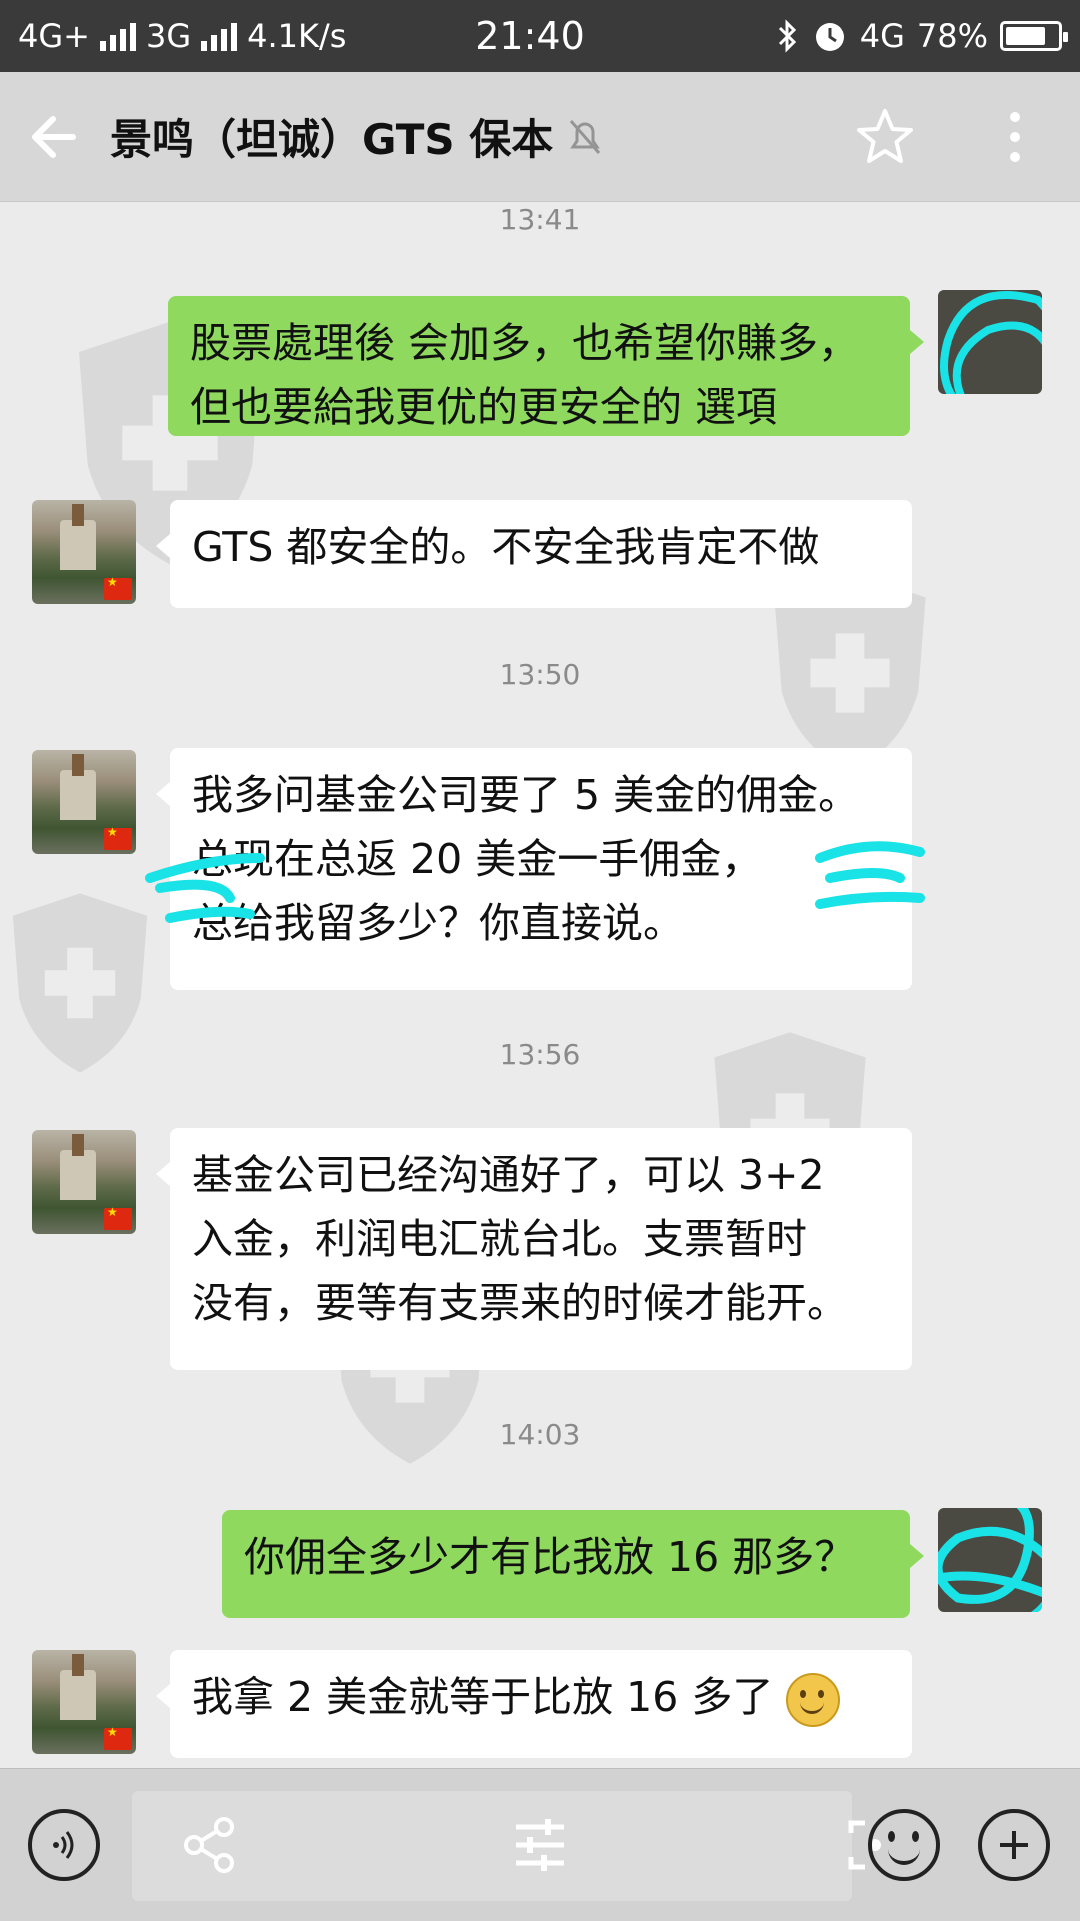 The height and width of the screenshot is (1921, 1080). I want to click on status-bar: 4G+ 3G 4.1K/s 21:40 4G 78%, so click(540, 36).